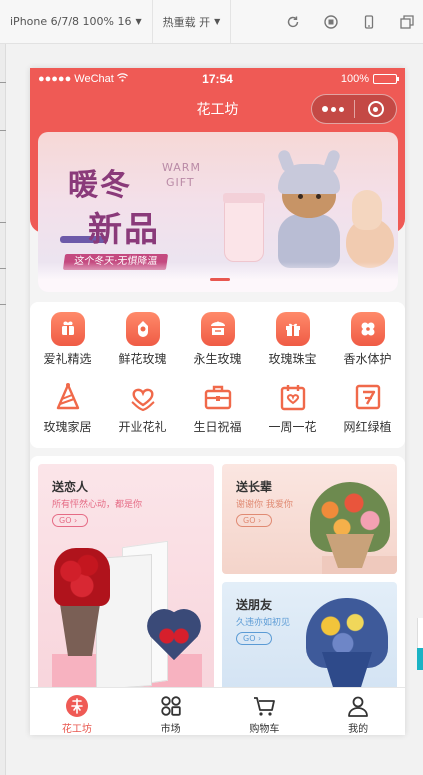 The width and height of the screenshot is (423, 775). Describe the element at coordinates (368, 227) in the screenshot. I see `banner-alpaca-image` at that location.